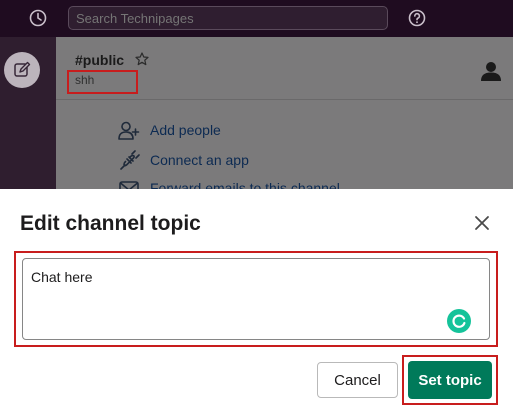  What do you see at coordinates (482, 223) in the screenshot?
I see `close-icon` at bounding box center [482, 223].